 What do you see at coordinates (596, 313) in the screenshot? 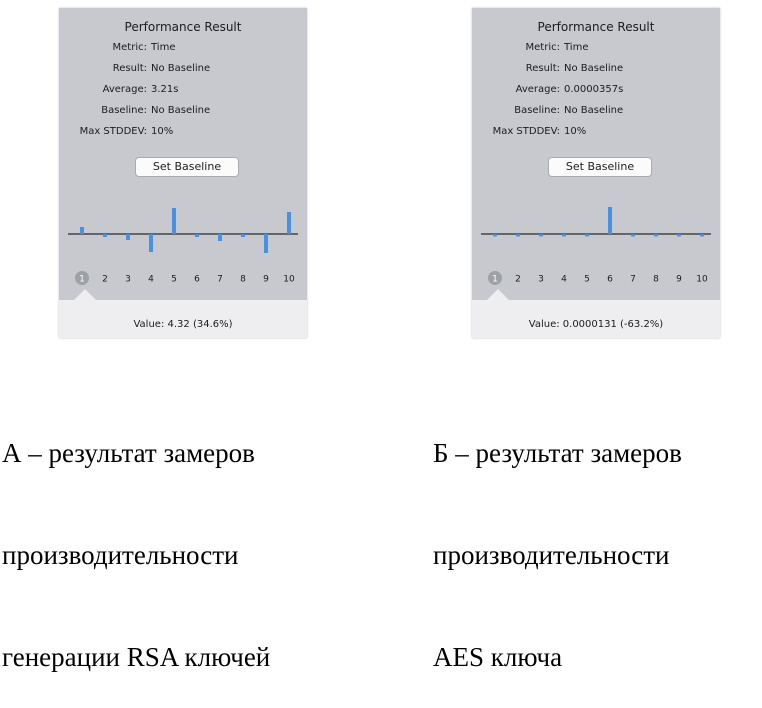
I see `value-footer: Value: 0.0000131 (-63.2%)` at bounding box center [596, 313].